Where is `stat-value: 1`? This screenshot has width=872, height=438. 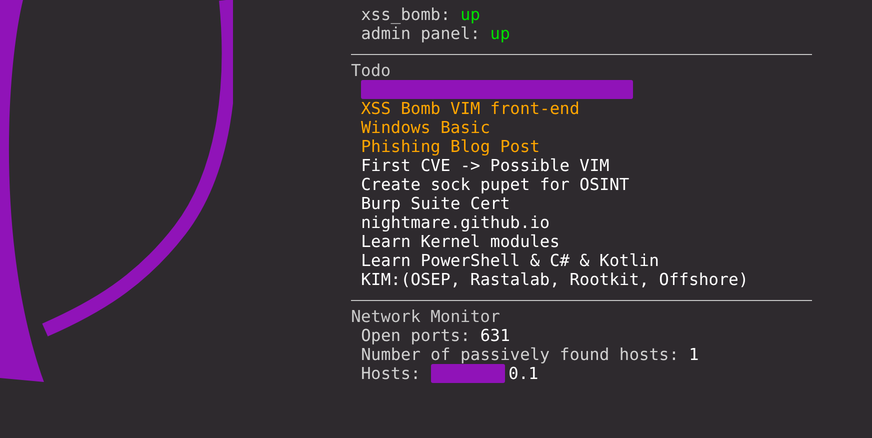 stat-value: 1 is located at coordinates (693, 354).